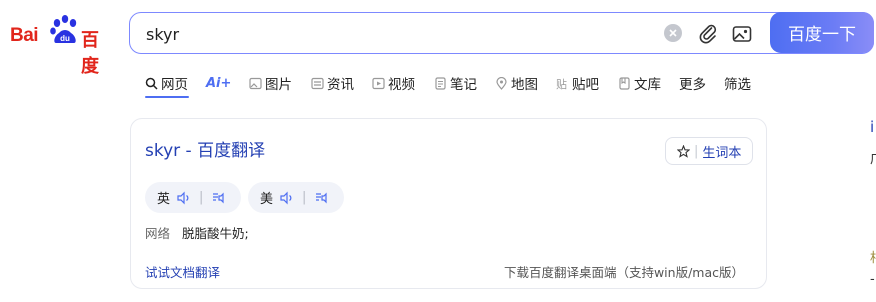 The height and width of the screenshot is (302, 876). I want to click on tab-video: 视频, so click(393, 83).